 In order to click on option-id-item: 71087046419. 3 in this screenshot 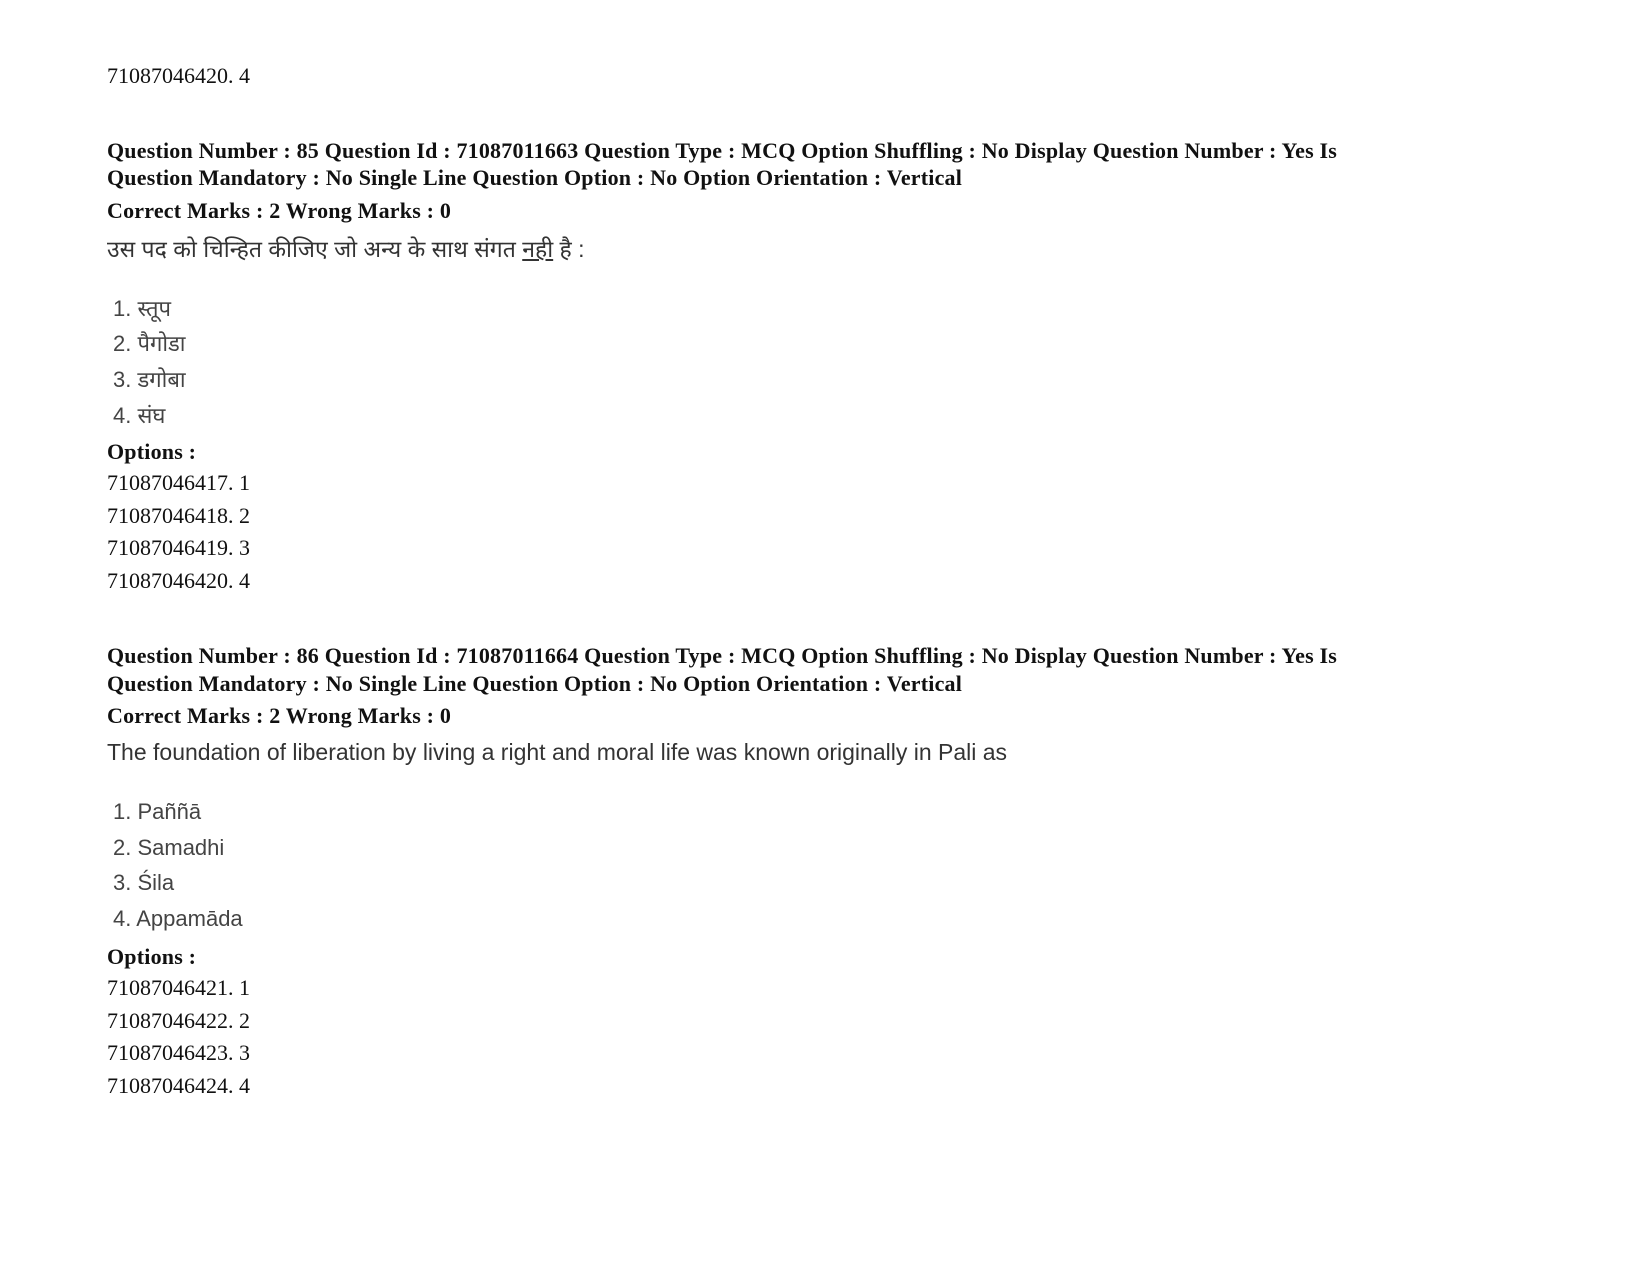, I will do `click(178, 547)`.